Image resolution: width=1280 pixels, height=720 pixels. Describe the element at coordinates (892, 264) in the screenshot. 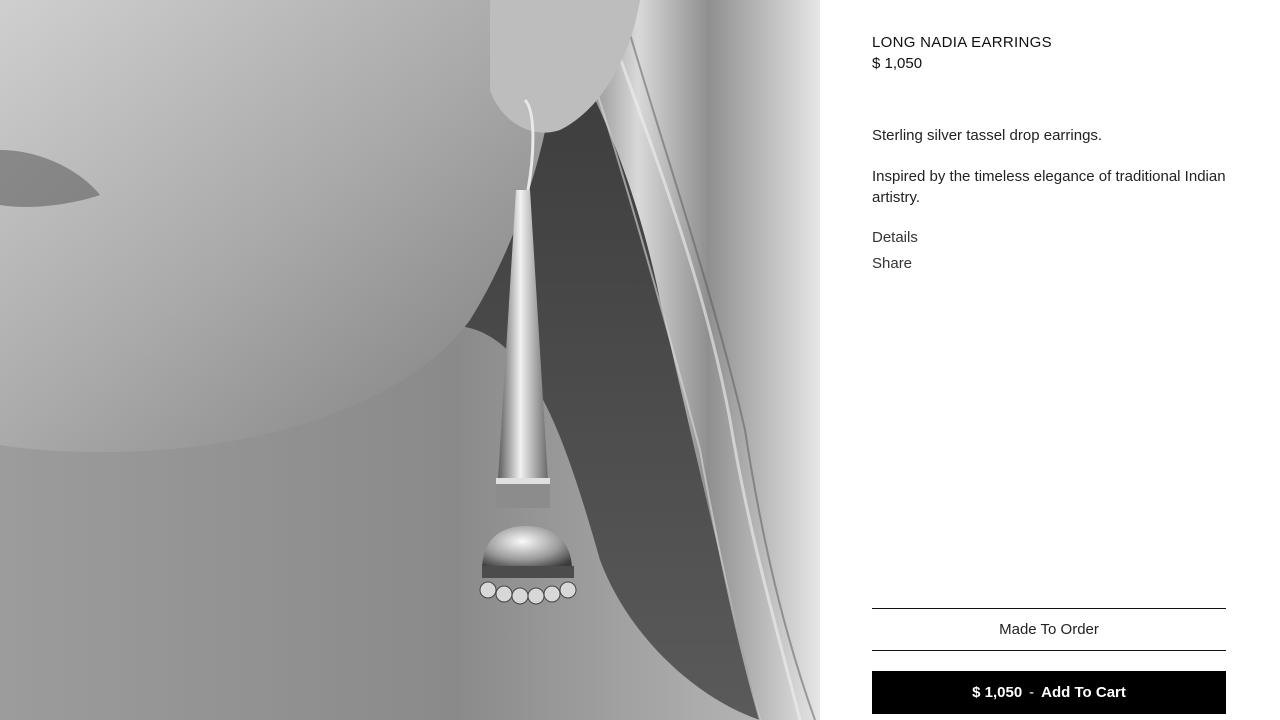

I see `share-link: Share` at that location.